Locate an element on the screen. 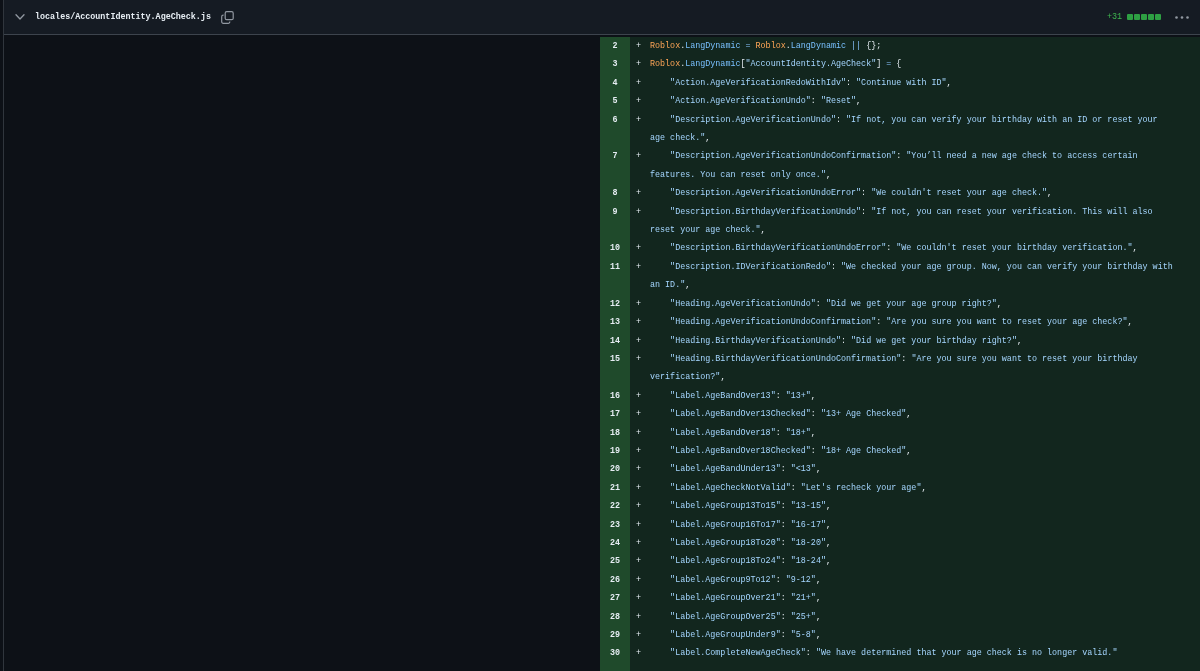 This screenshot has width=1200, height=671. code-line: "Label.AgeBandOver18": "18+", is located at coordinates (743, 433).